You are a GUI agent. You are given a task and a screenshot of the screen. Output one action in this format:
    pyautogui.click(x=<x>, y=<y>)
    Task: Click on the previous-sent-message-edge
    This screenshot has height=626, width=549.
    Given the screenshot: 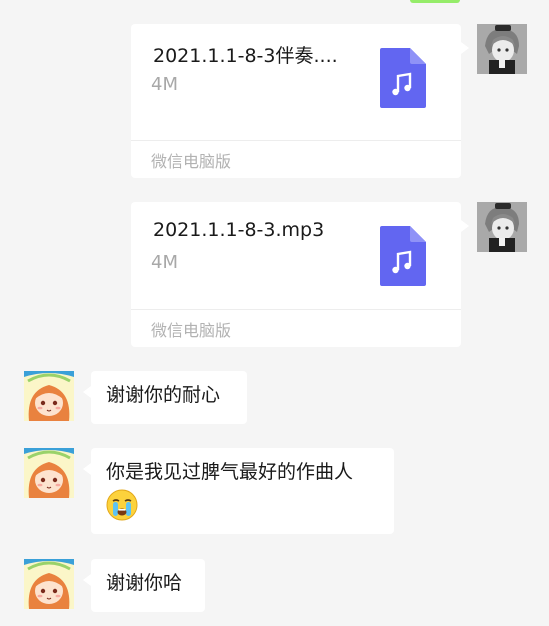 What is the action you would take?
    pyautogui.click(x=435, y=1)
    